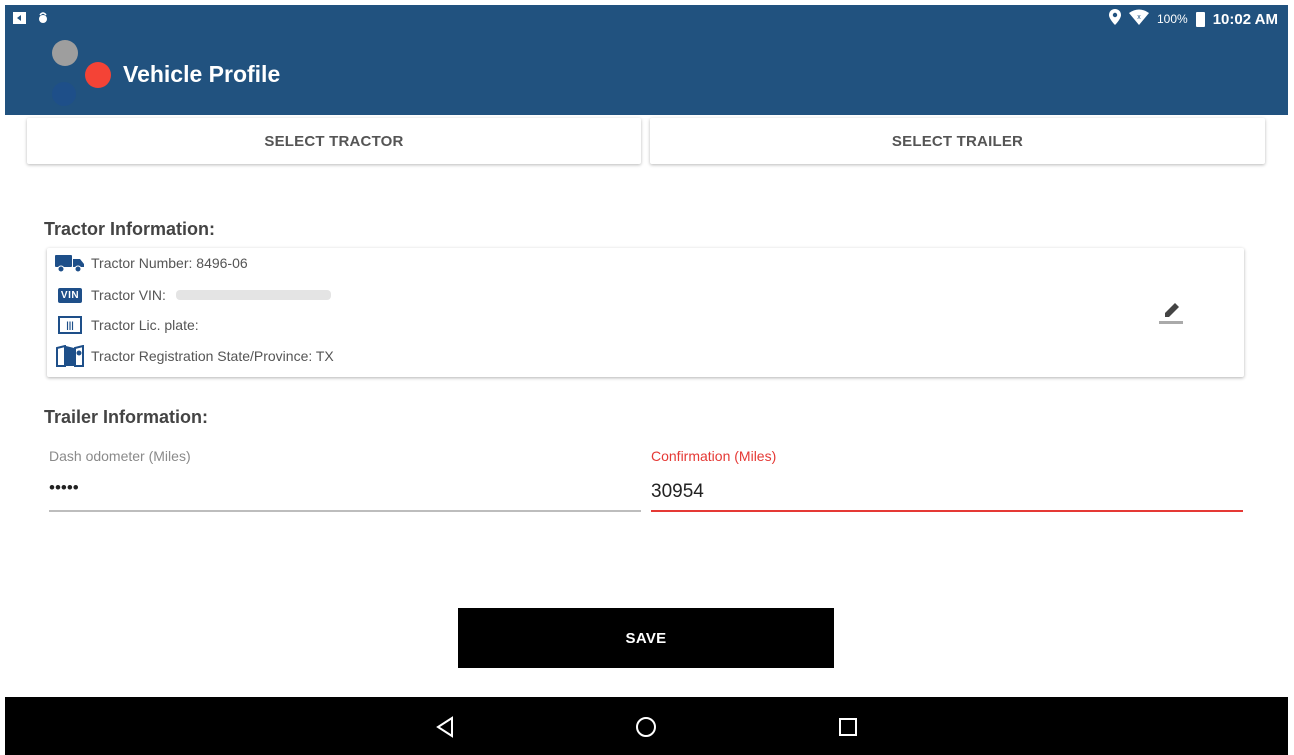 The height and width of the screenshot is (755, 1294). Describe the element at coordinates (1291, 377) in the screenshot. I see `frame-right` at that location.